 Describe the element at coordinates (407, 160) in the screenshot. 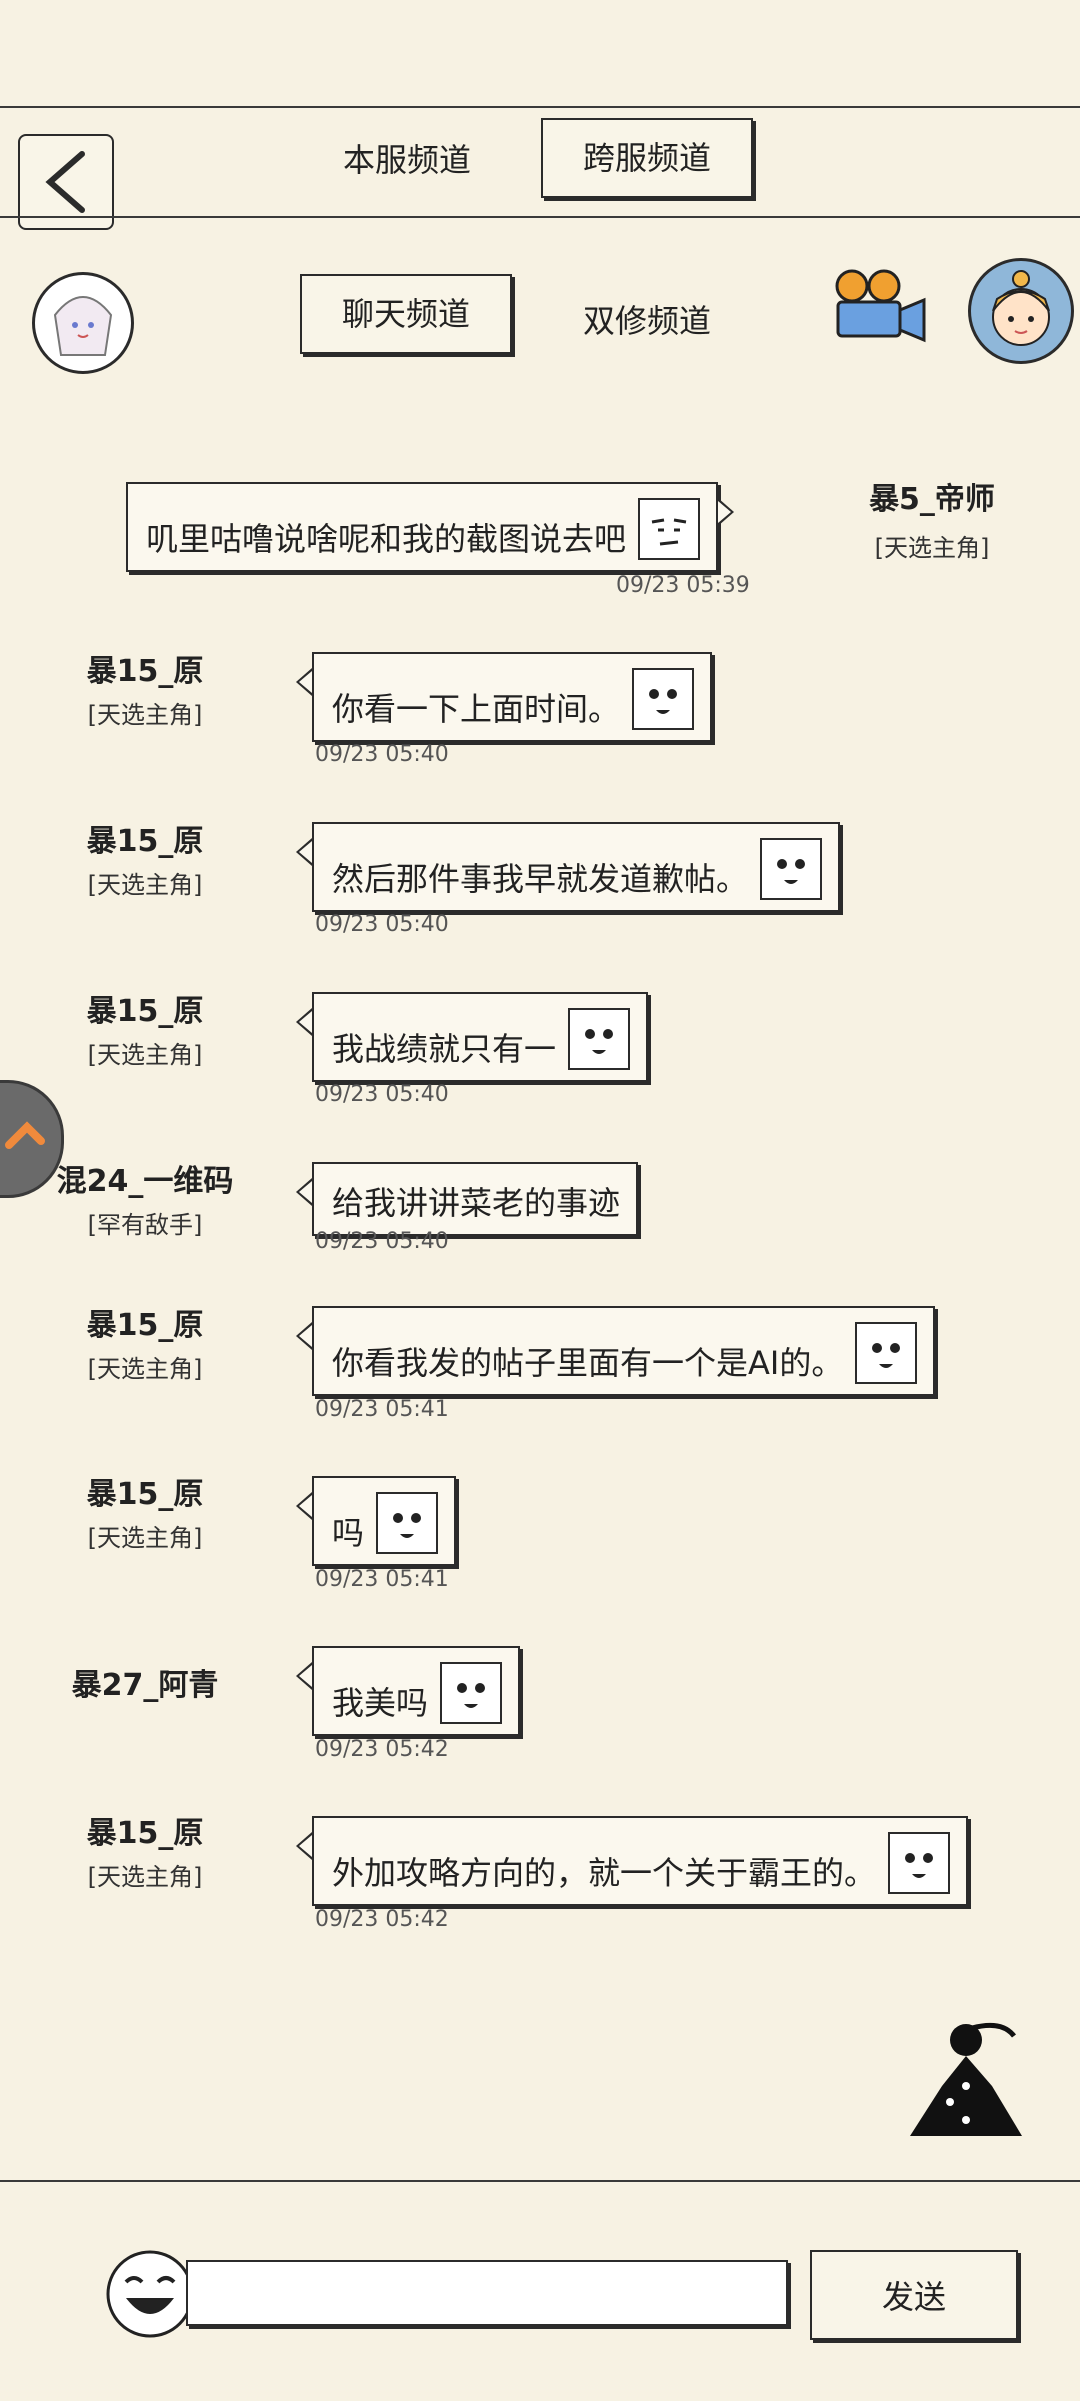

I see `tab-local-server: 本服频道` at that location.